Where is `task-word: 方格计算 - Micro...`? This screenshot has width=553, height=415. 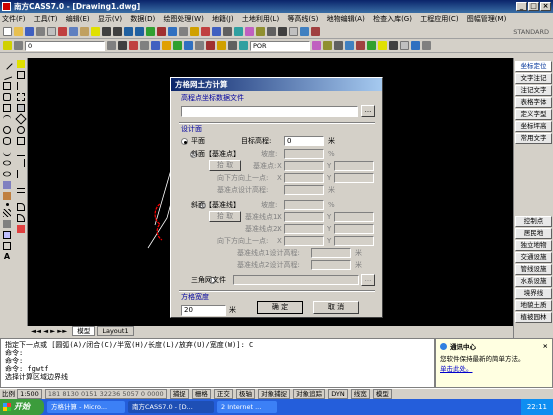
task-word: 方格计算 - Micro... is located at coordinates (86, 407).